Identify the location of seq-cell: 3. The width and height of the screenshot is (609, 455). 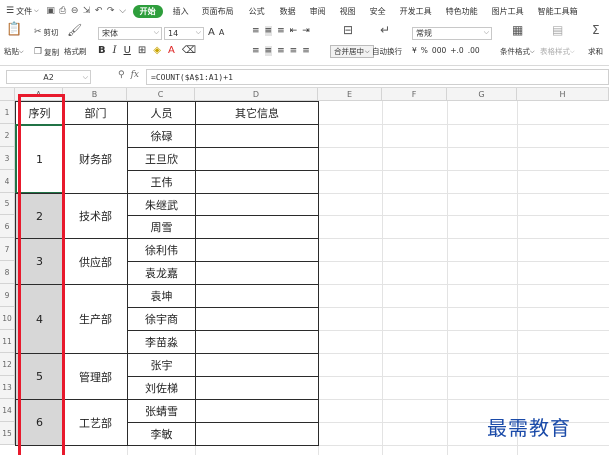
(39, 261).